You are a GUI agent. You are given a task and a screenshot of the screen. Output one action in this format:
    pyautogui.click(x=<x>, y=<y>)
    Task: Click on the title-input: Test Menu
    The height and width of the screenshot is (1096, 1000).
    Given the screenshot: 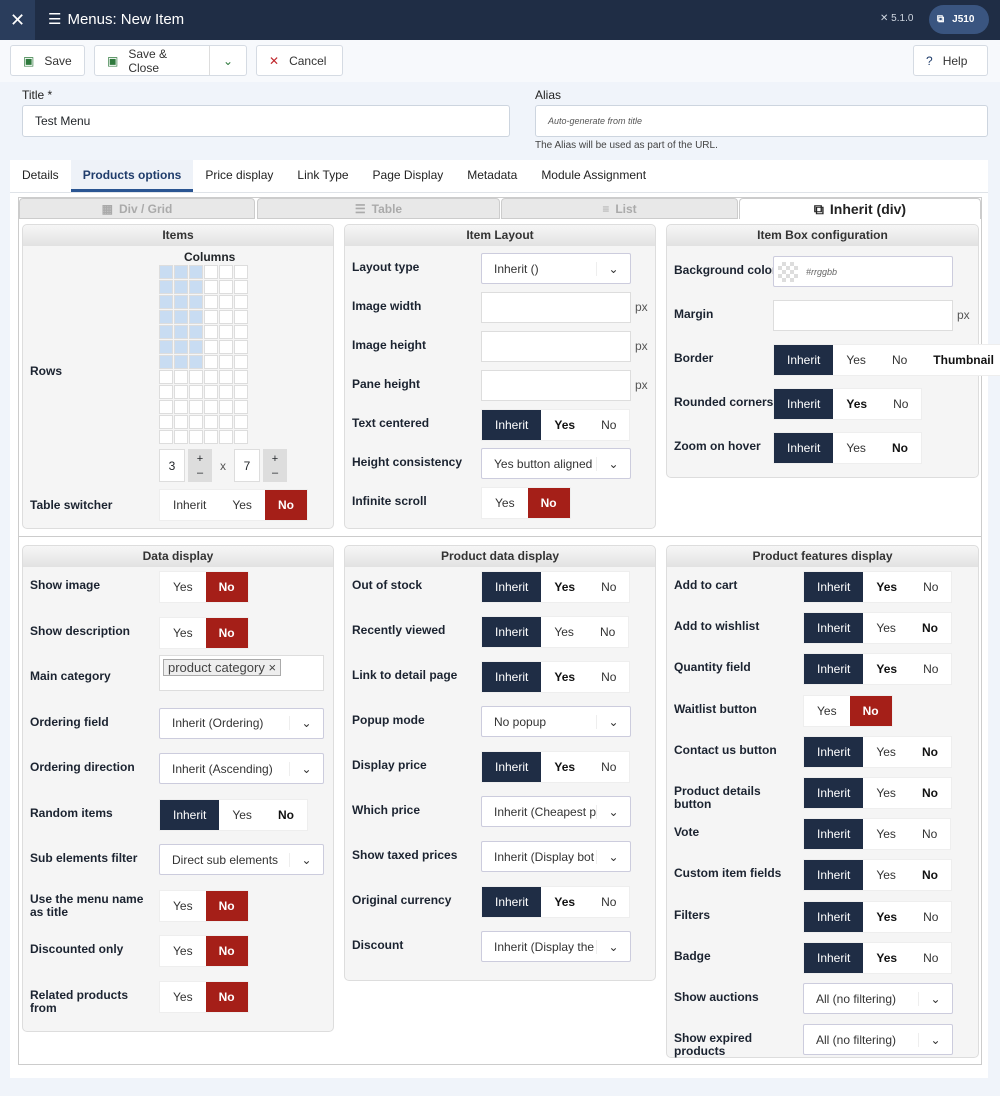 What is the action you would take?
    pyautogui.click(x=266, y=121)
    